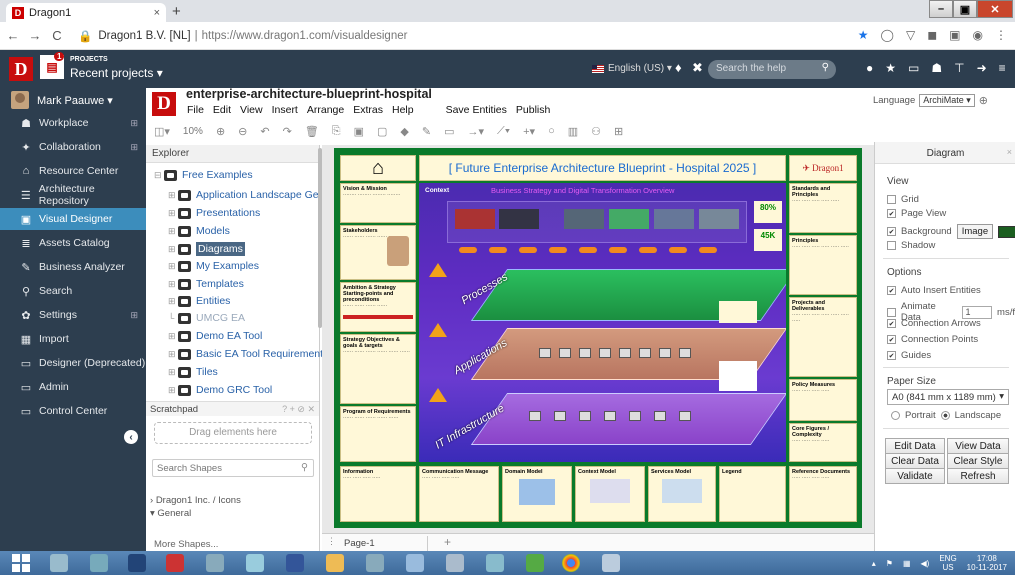 The image size is (1015, 575). What do you see at coordinates (426, 131) in the screenshot?
I see `line-color-icon: ✎` at bounding box center [426, 131].